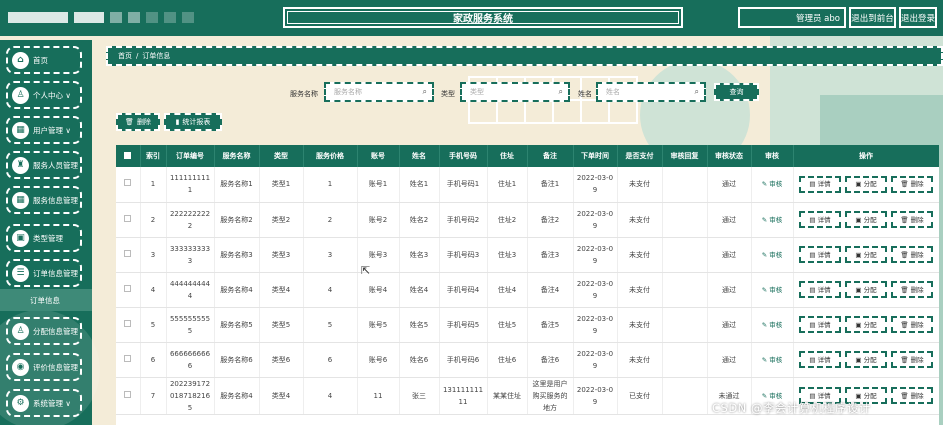 The width and height of the screenshot is (943, 425). What do you see at coordinates (138, 122) in the screenshot?
I see `delete-button: 🗑 删除` at bounding box center [138, 122].